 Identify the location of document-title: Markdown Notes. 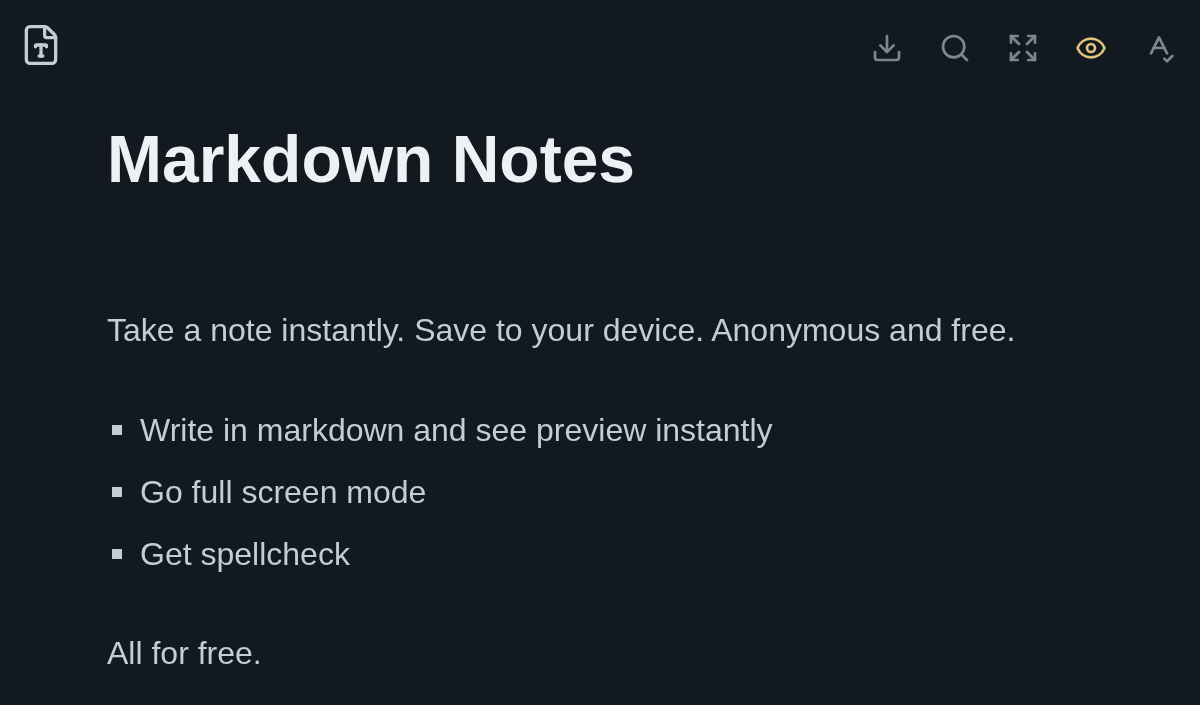
(371, 159).